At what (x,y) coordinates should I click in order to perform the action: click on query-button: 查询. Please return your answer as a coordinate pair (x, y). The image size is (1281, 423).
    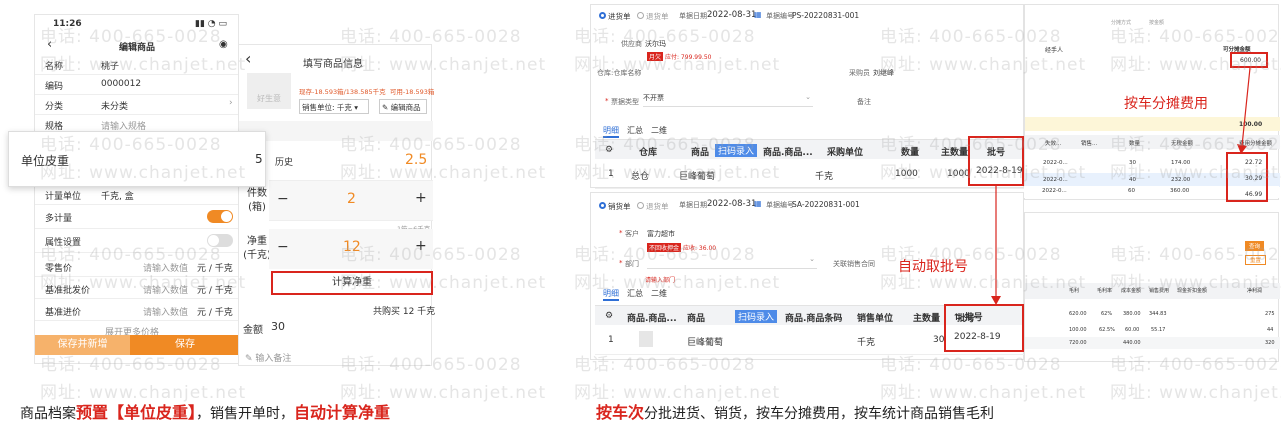
    Looking at the image, I should click on (1255, 246).